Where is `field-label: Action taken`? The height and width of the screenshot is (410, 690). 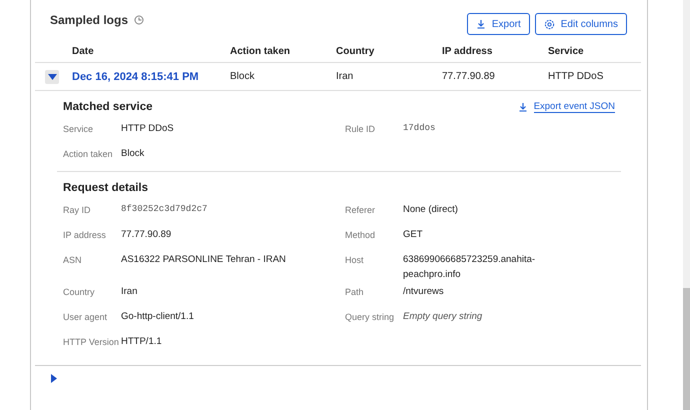
field-label: Action taken is located at coordinates (88, 154).